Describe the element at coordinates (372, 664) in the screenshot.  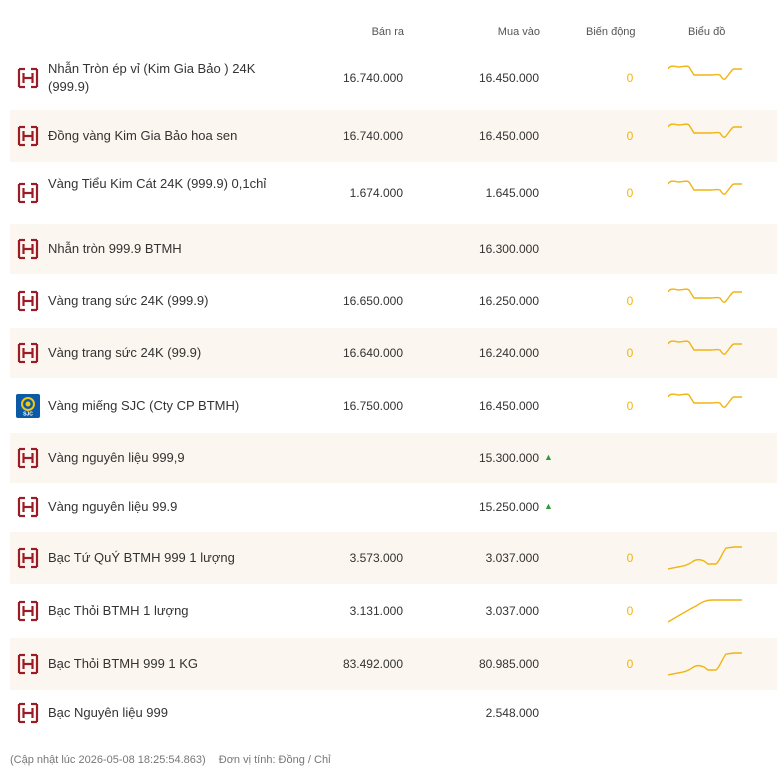
I see `sell-price: 83.492.000` at that location.